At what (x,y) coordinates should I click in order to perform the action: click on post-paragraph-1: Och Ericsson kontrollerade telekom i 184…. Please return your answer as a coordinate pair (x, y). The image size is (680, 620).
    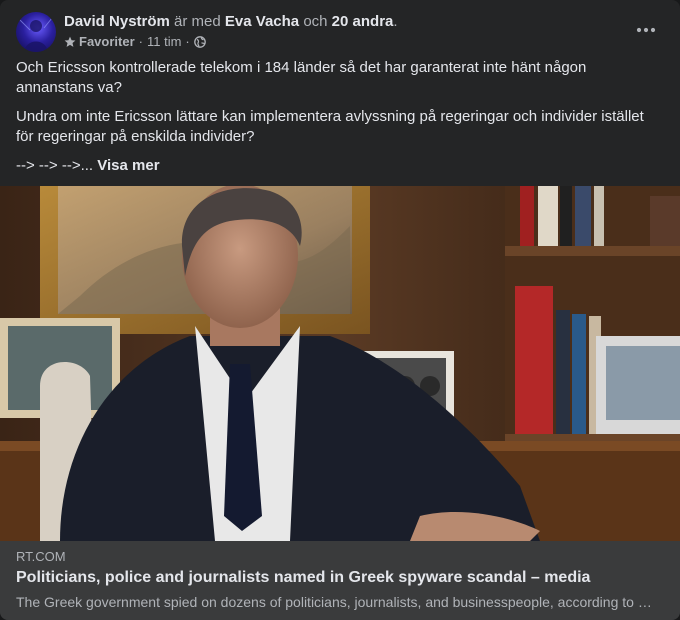
    Looking at the image, I should click on (301, 77).